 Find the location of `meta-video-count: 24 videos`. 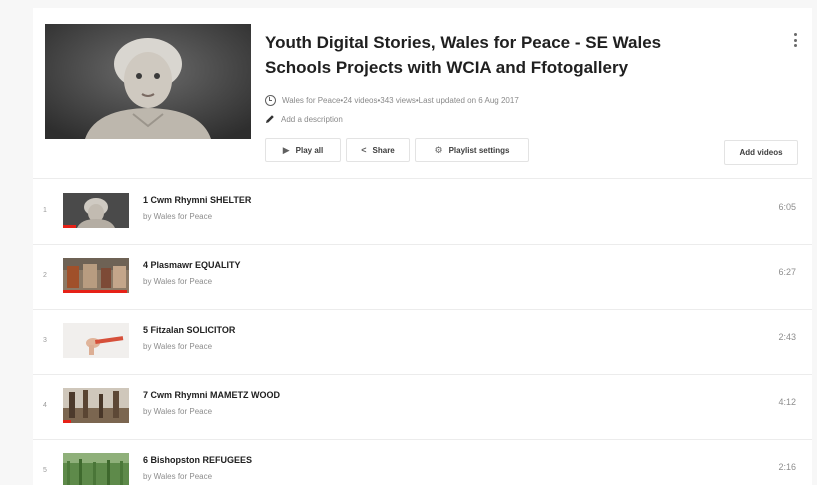

meta-video-count: 24 videos is located at coordinates (360, 100).